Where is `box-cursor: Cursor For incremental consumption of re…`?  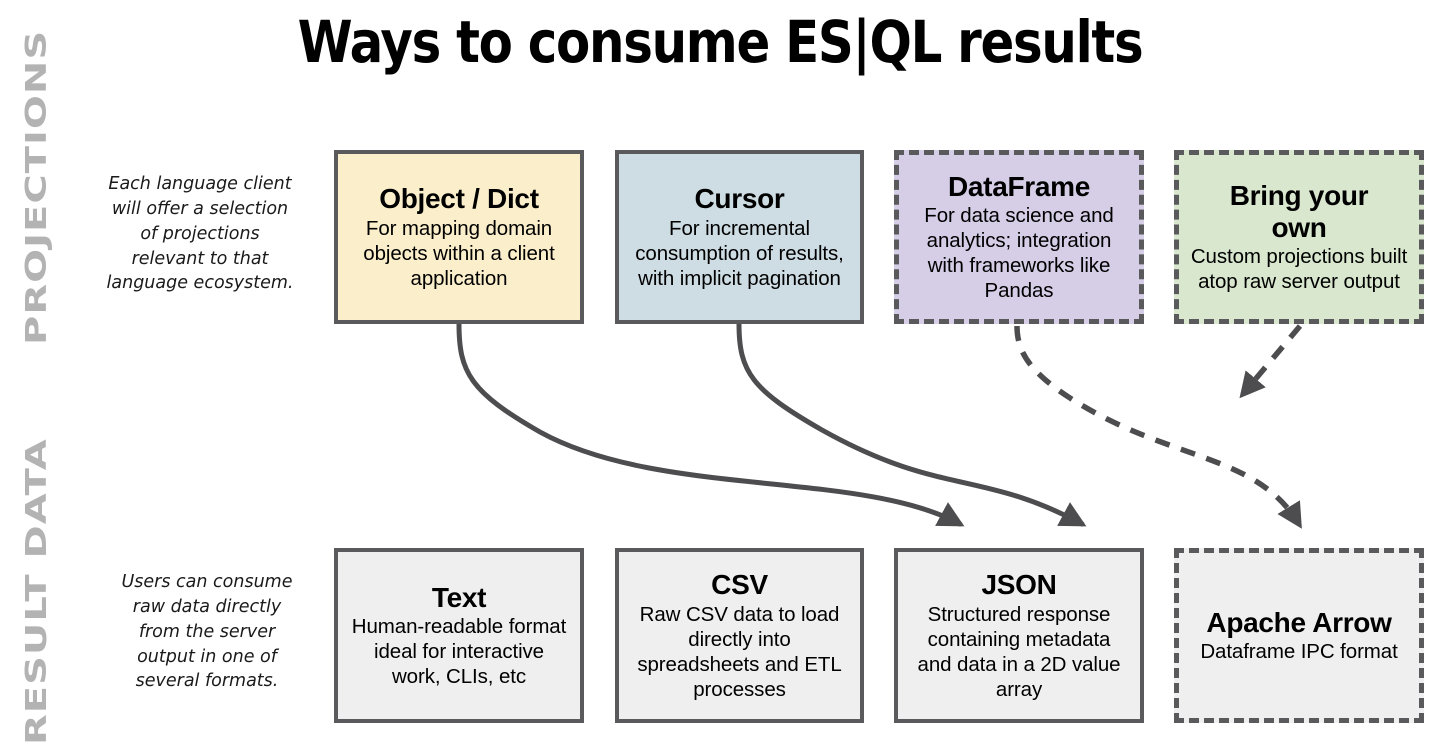
box-cursor: Cursor For incremental consumption of re… is located at coordinates (739, 237).